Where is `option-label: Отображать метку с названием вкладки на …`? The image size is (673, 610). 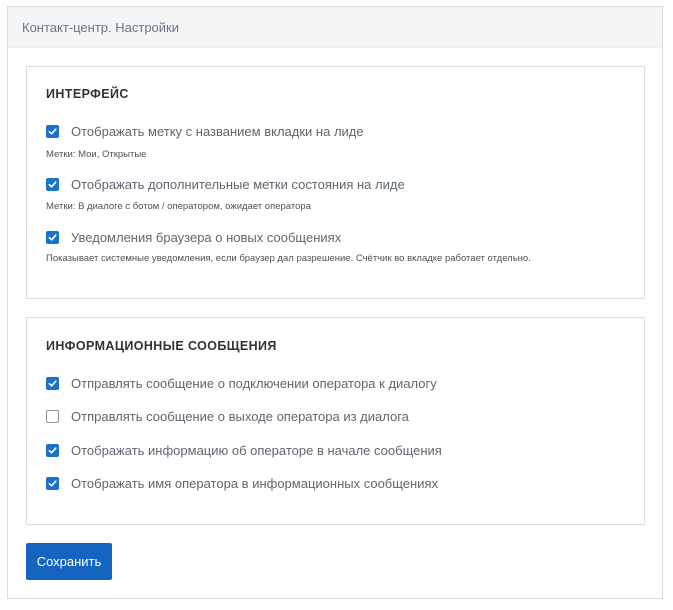
option-label: Отображать метку с названием вкладки на … is located at coordinates (217, 131).